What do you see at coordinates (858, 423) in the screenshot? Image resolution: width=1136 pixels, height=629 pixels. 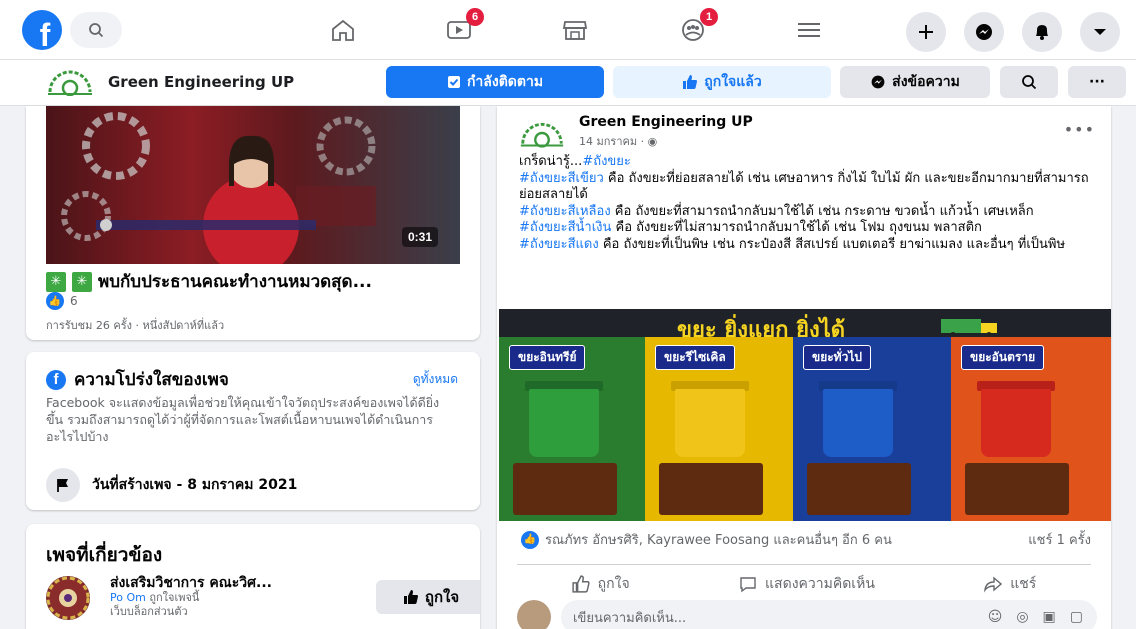 I see `blue-bin-icon` at bounding box center [858, 423].